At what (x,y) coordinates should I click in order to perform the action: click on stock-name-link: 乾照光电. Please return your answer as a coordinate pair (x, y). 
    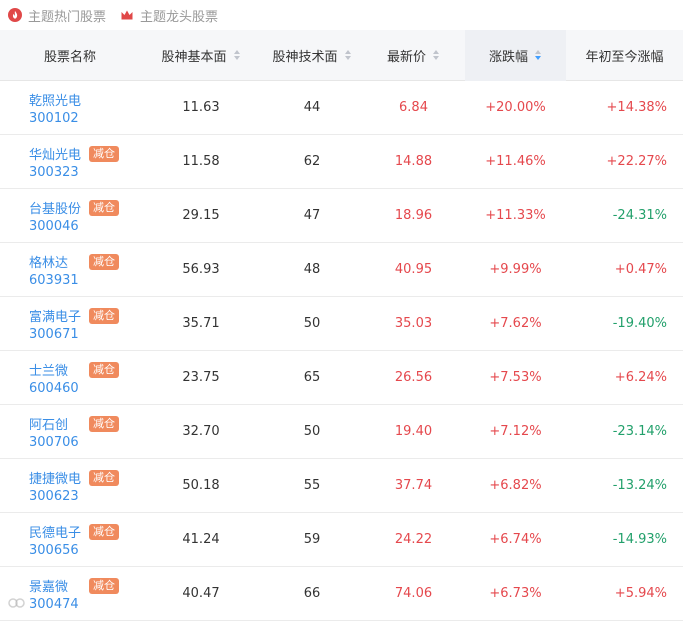
    Looking at the image, I should click on (58, 99).